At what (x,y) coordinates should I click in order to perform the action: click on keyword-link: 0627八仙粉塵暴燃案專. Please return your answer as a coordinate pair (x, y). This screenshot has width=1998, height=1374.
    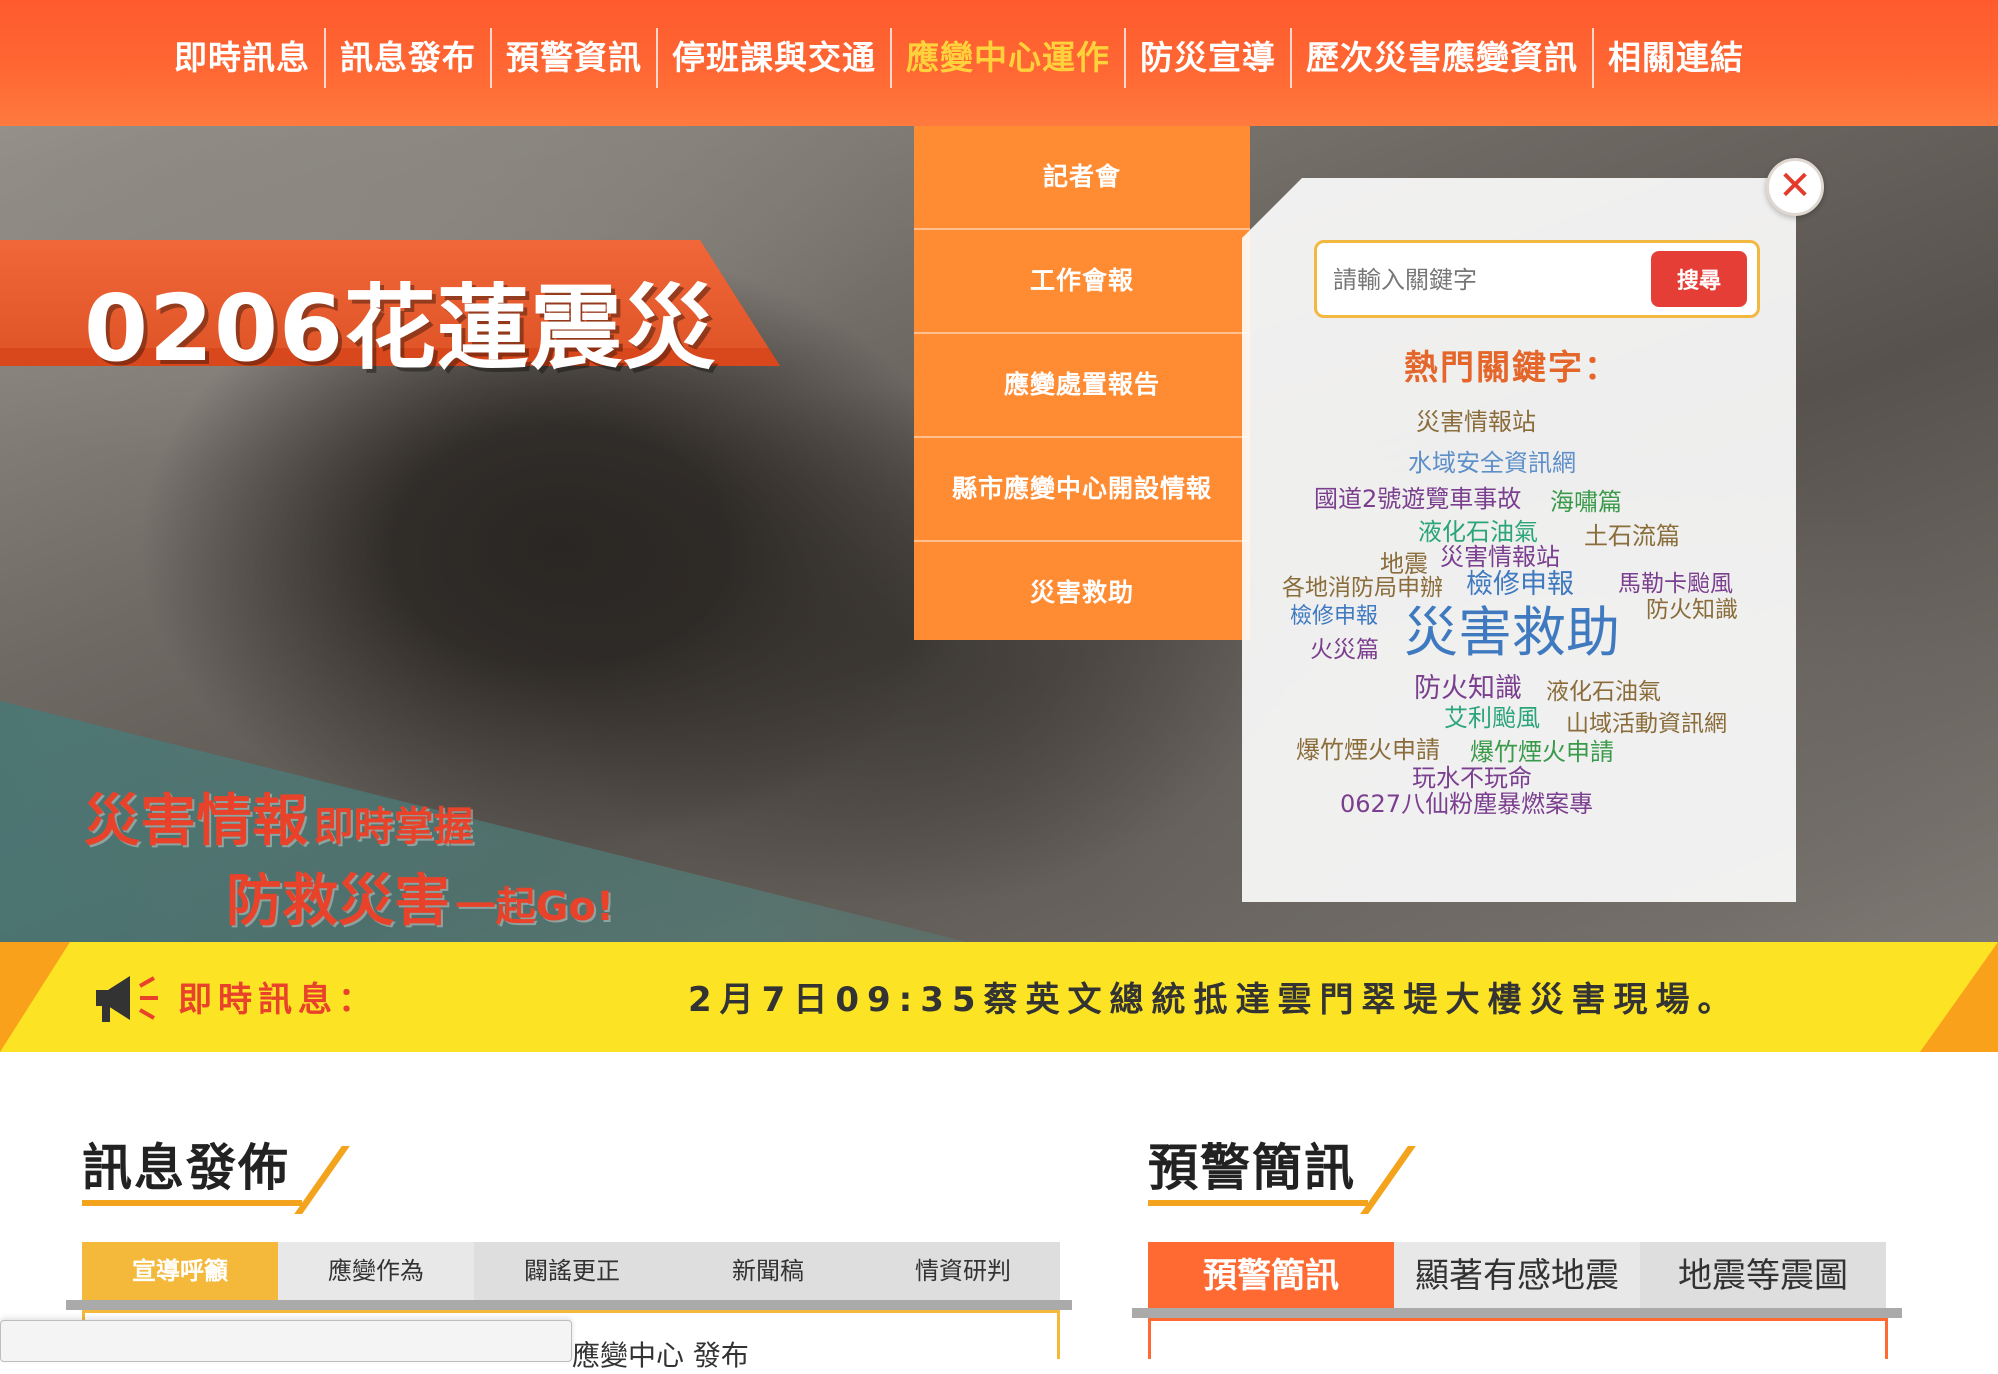
    Looking at the image, I should click on (1466, 801).